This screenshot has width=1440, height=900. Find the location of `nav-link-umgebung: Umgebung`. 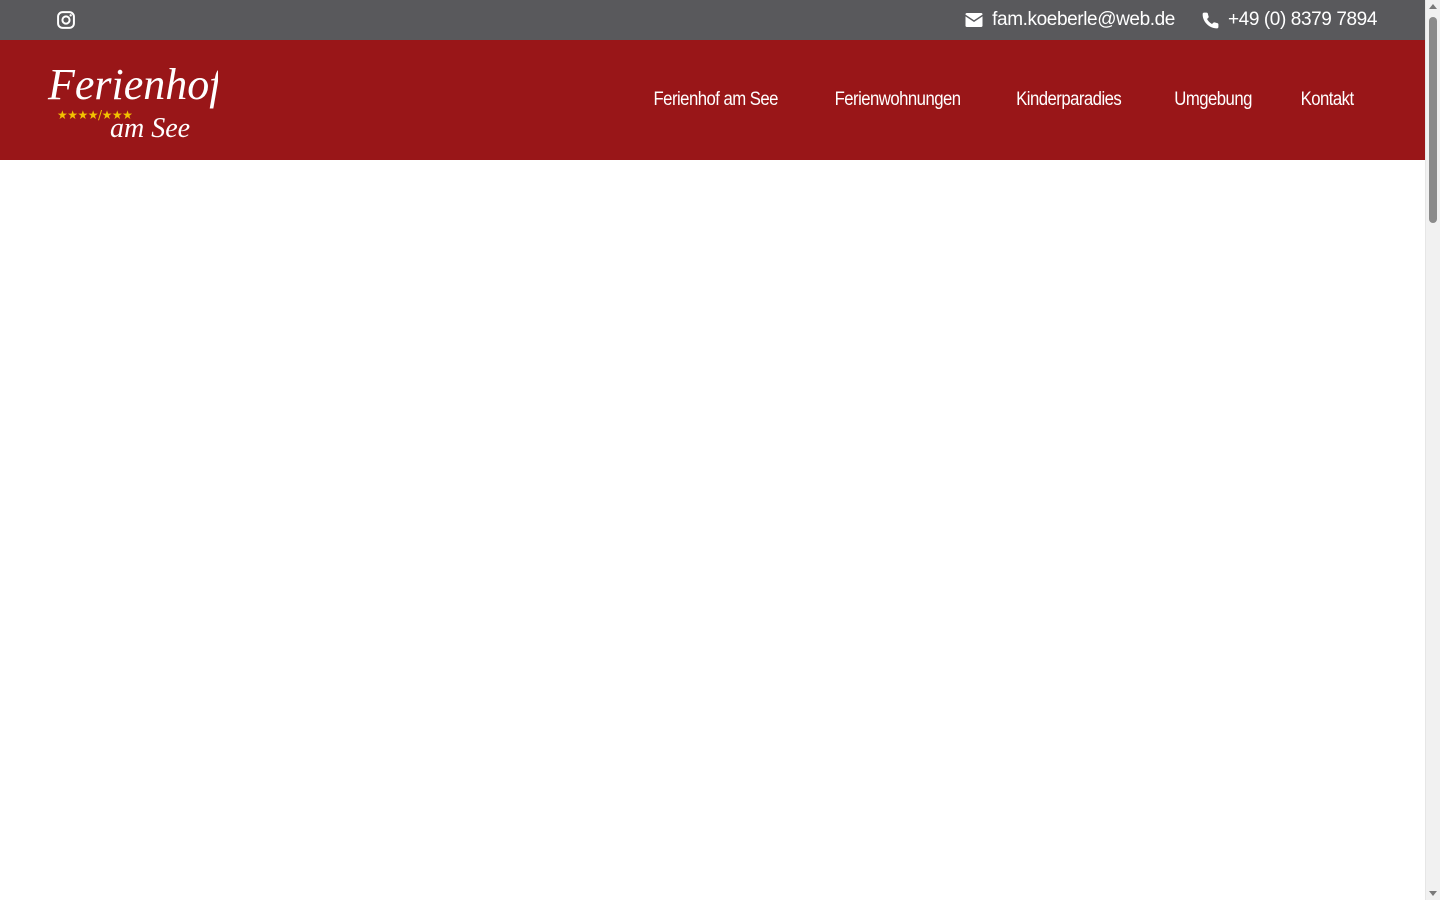

nav-link-umgebung: Umgebung is located at coordinates (1213, 100).